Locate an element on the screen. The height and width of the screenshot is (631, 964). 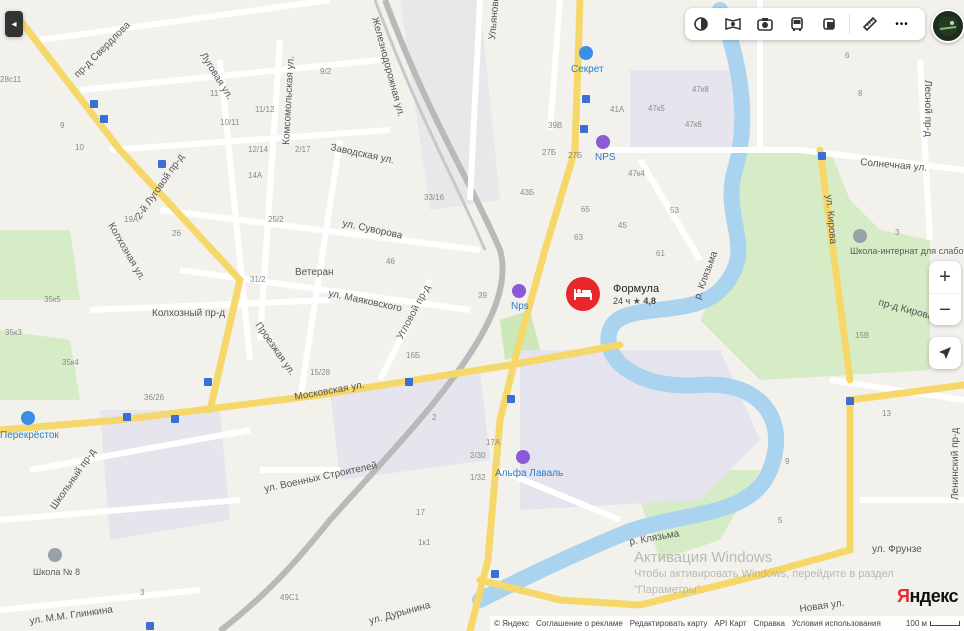
traffic-icon is located at coordinates (829, 24).